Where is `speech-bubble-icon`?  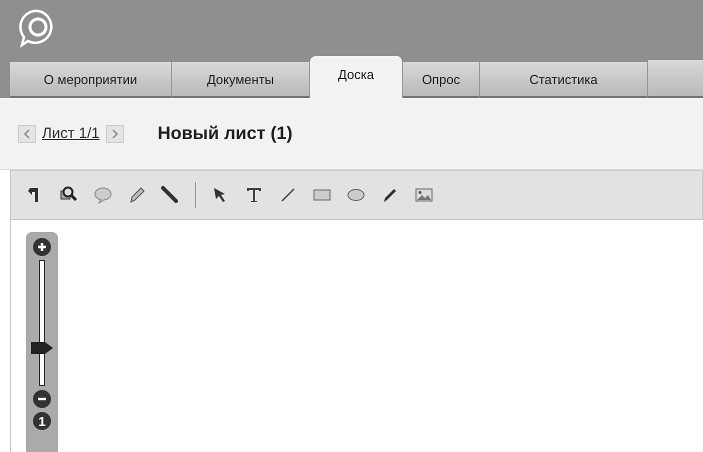
speech-bubble-icon is located at coordinates (103, 195).